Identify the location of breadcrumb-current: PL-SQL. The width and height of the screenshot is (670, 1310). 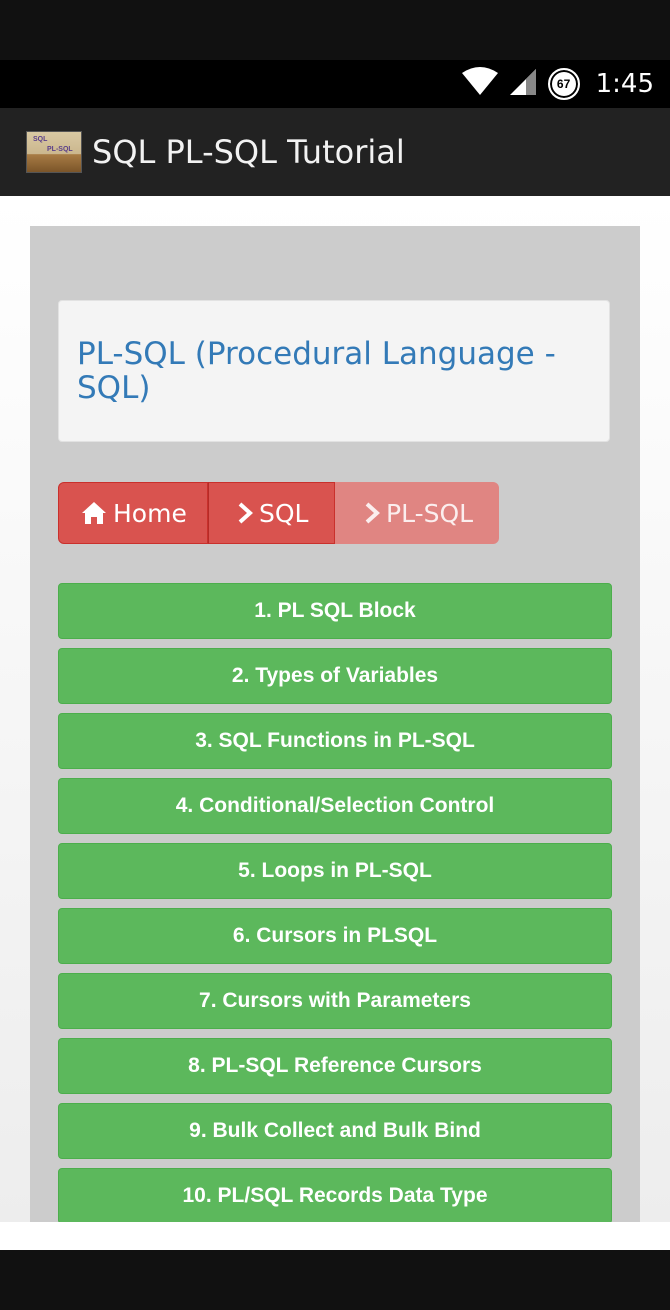
(417, 513).